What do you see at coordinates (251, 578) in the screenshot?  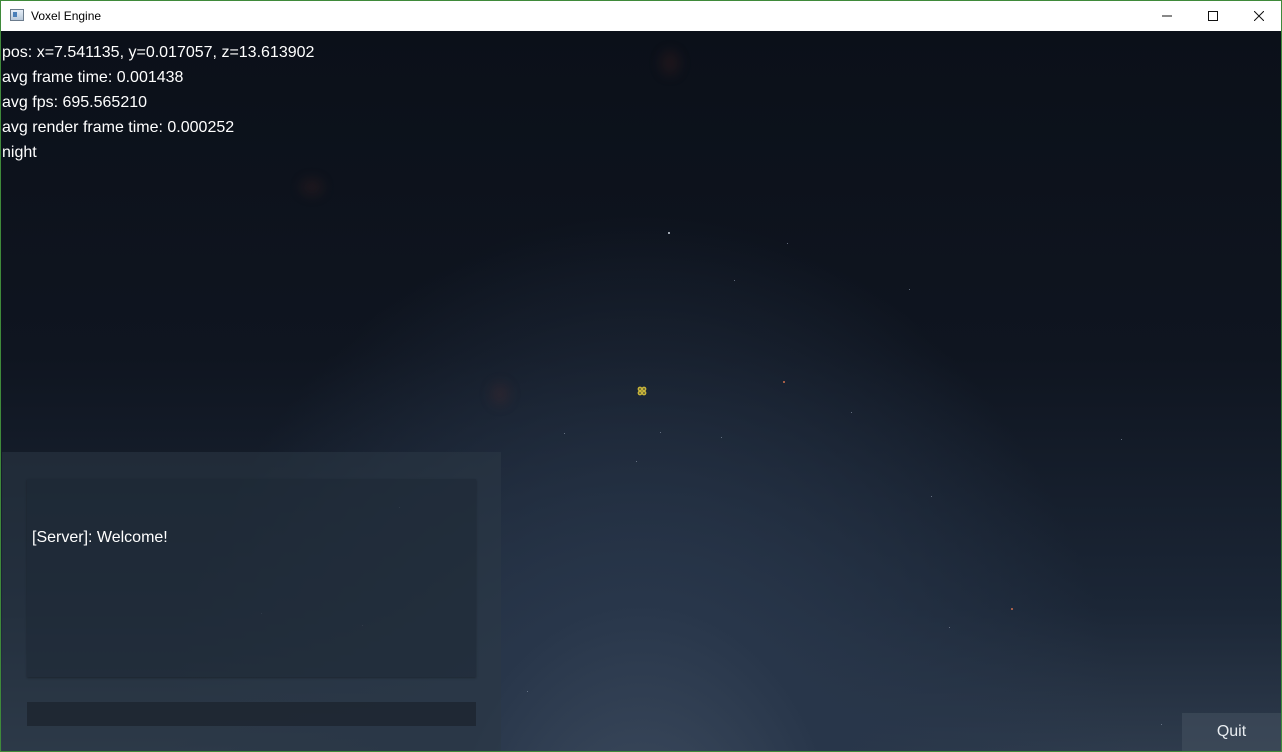 I see `chat-log: [Server]: Welcome!` at bounding box center [251, 578].